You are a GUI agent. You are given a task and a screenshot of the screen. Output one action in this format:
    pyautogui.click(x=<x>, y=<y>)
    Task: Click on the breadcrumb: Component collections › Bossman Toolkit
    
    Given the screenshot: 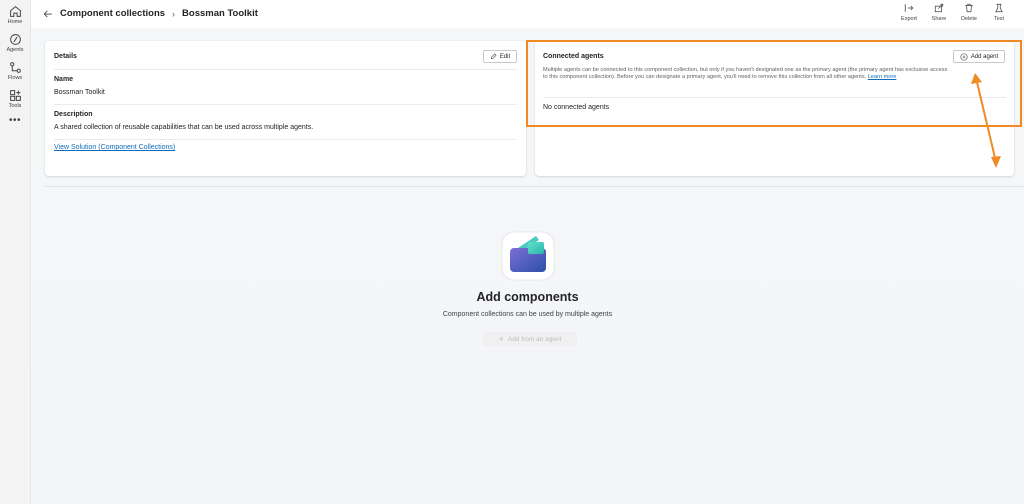 What is the action you would take?
    pyautogui.click(x=150, y=13)
    